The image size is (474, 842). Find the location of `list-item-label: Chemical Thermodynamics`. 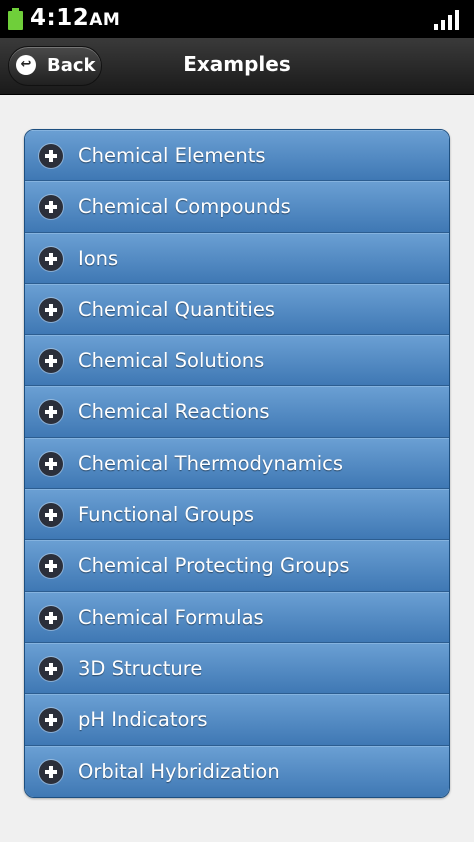

list-item-label: Chemical Thermodynamics is located at coordinates (211, 463).